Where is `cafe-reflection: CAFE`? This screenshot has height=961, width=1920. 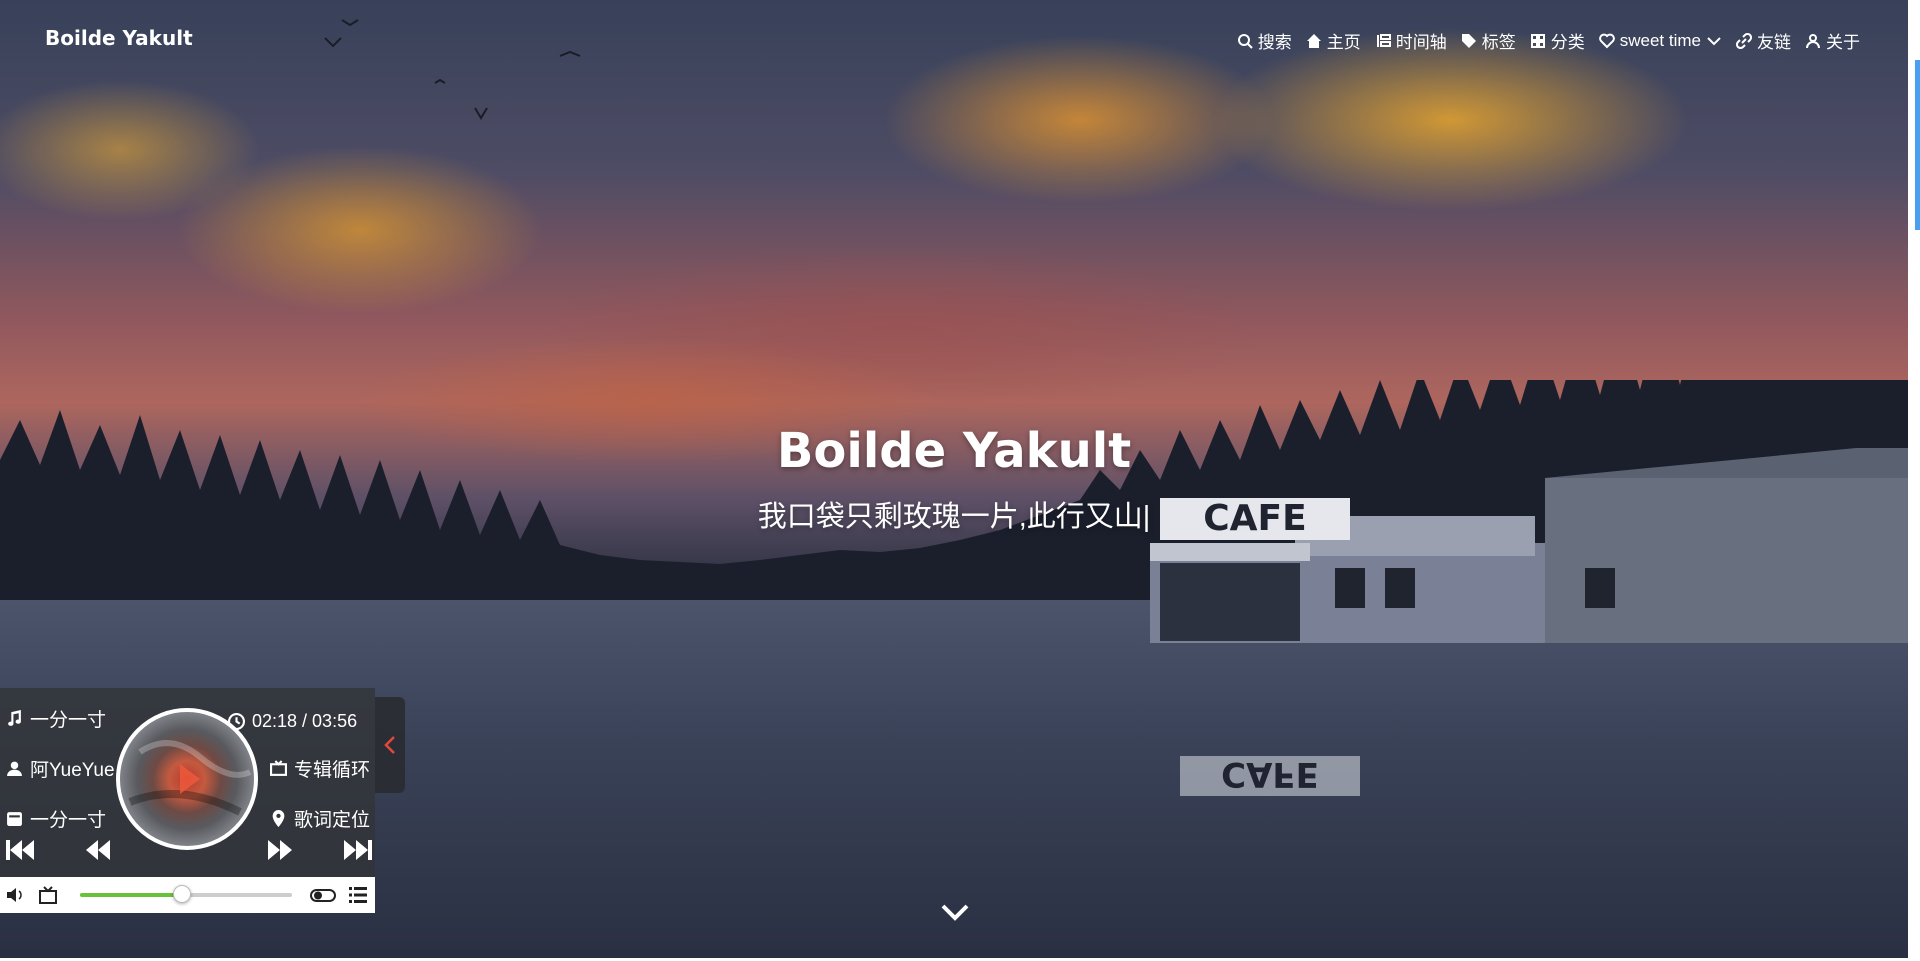 cafe-reflection: CAFE is located at coordinates (1270, 775).